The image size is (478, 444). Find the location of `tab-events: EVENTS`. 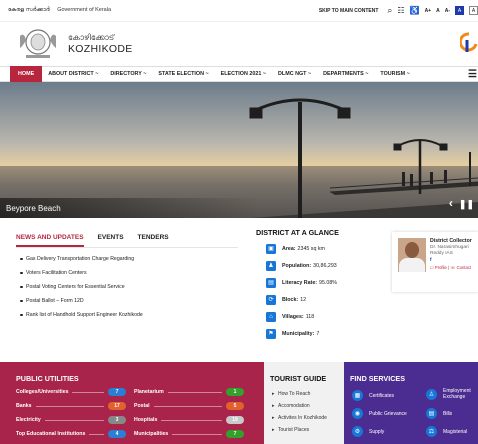

tab-events: EVENTS is located at coordinates (111, 240).